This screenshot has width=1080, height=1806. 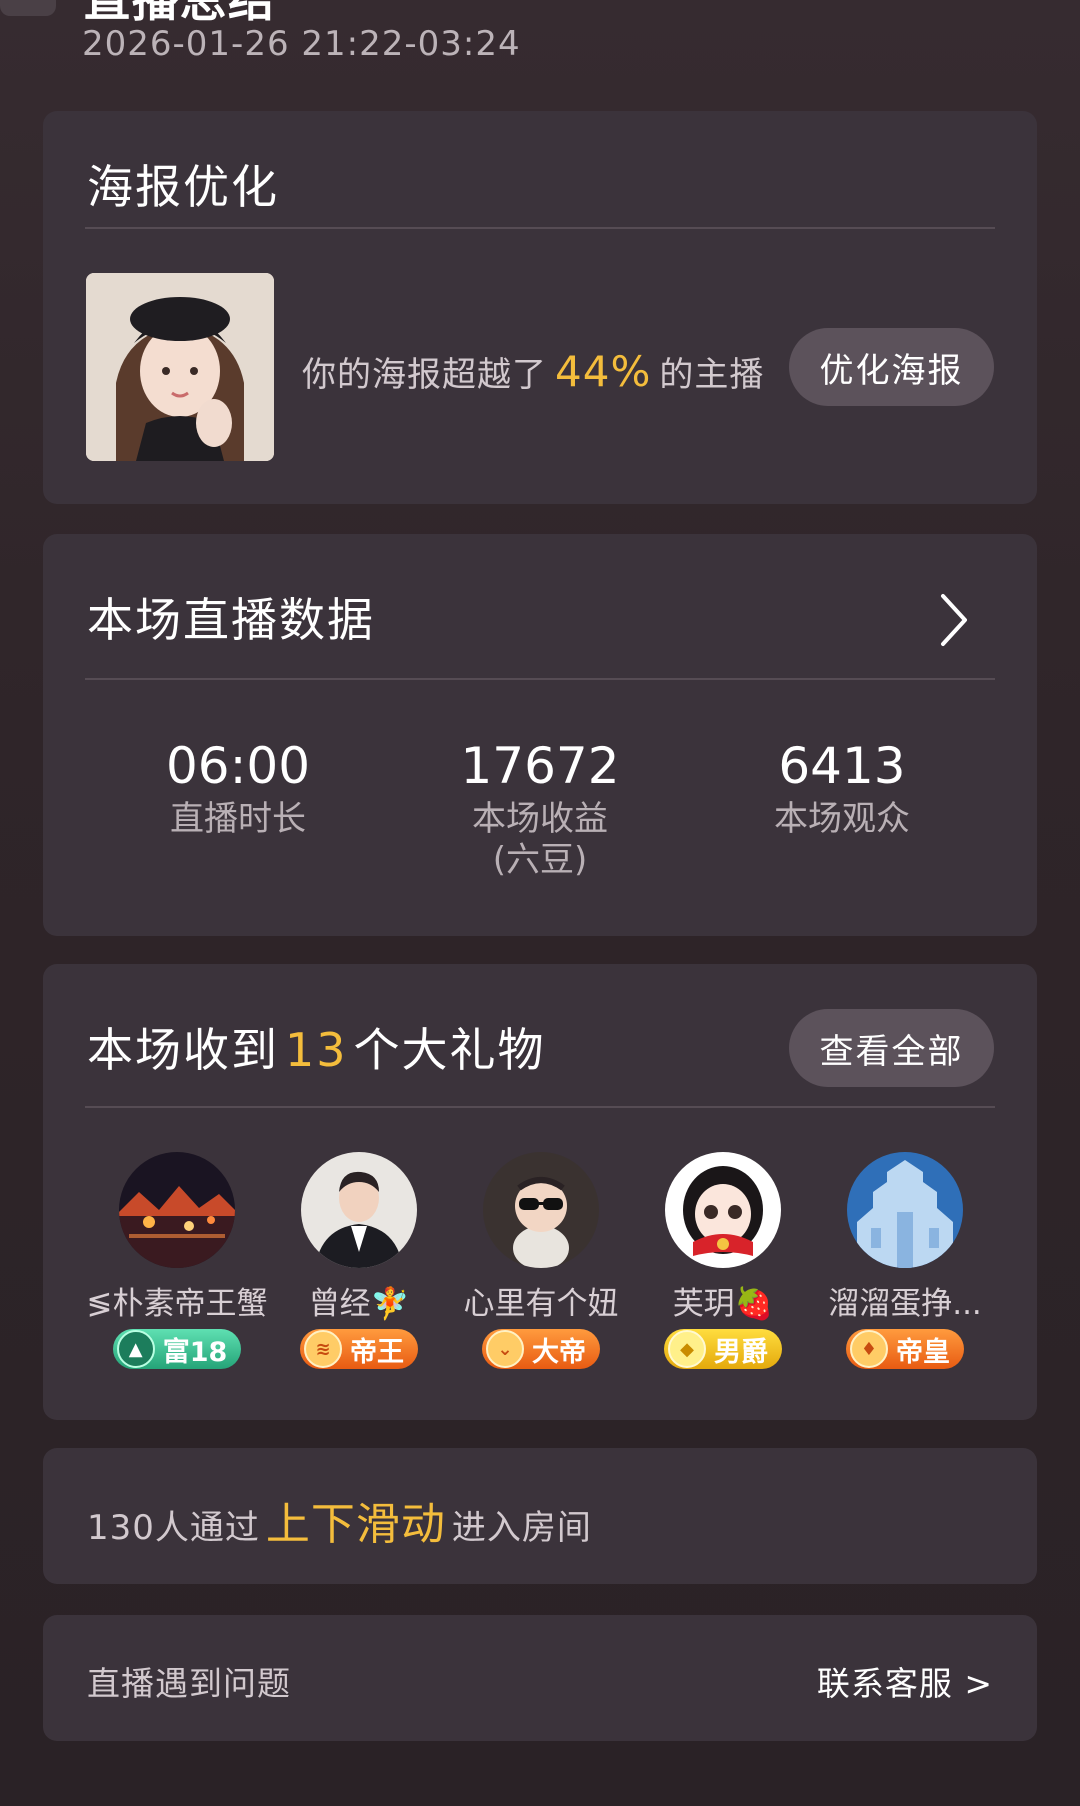 What do you see at coordinates (842, 819) in the screenshot?
I see `stat-label: 本场观众` at bounding box center [842, 819].